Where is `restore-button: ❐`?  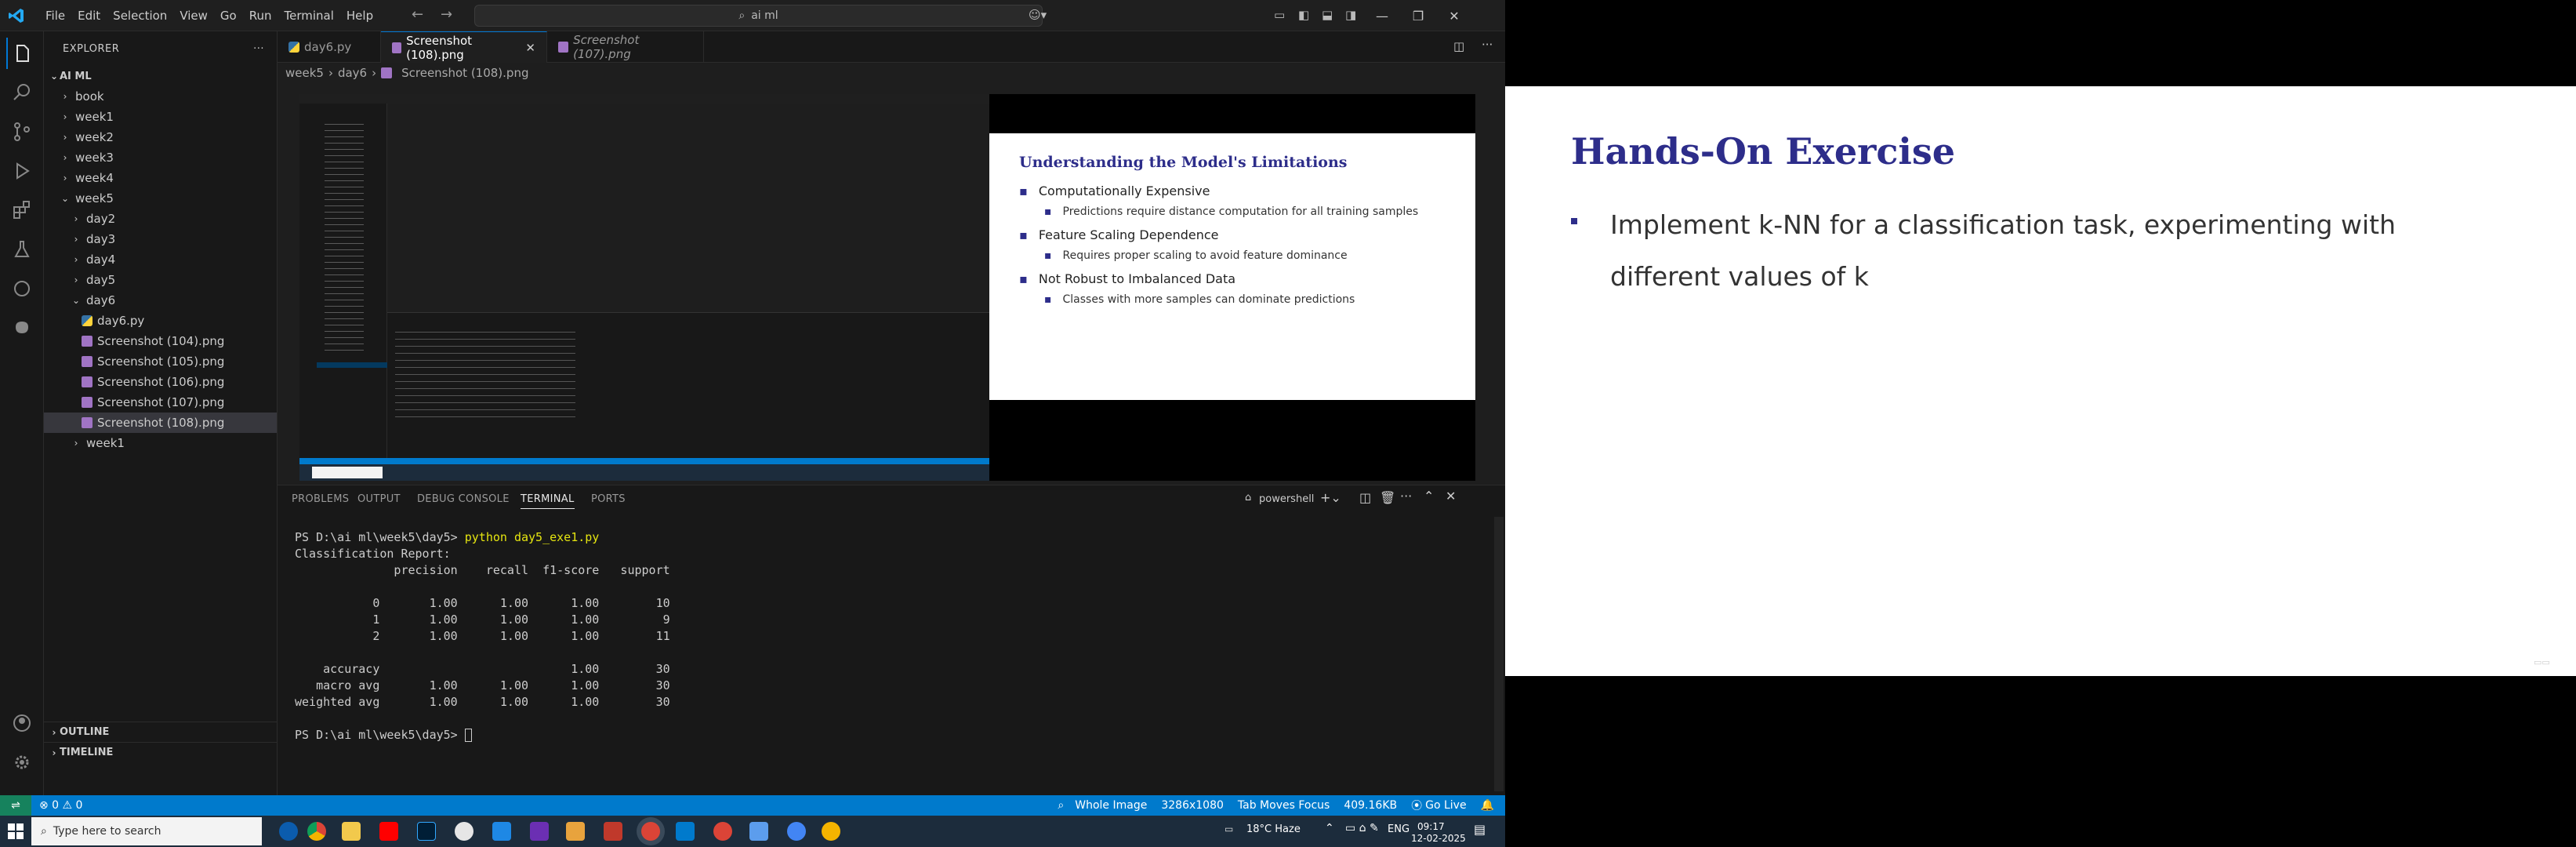 restore-button: ❐ is located at coordinates (1418, 15).